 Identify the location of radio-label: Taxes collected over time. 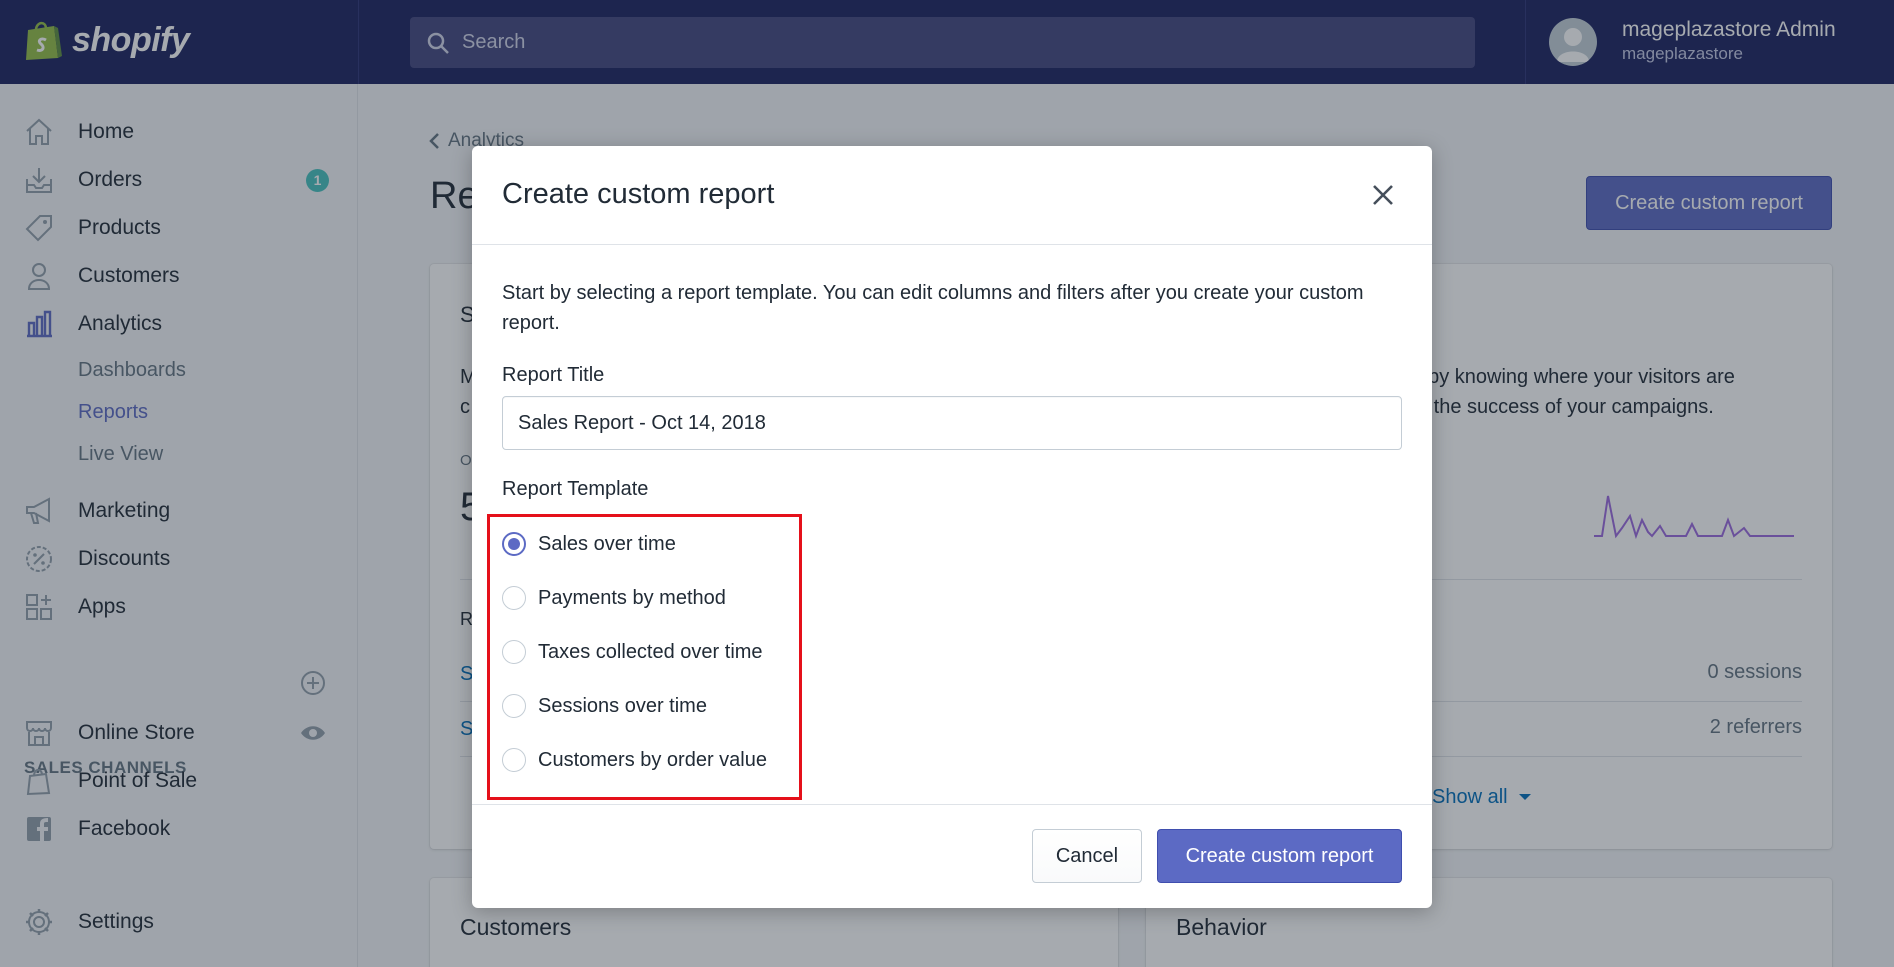
(650, 651).